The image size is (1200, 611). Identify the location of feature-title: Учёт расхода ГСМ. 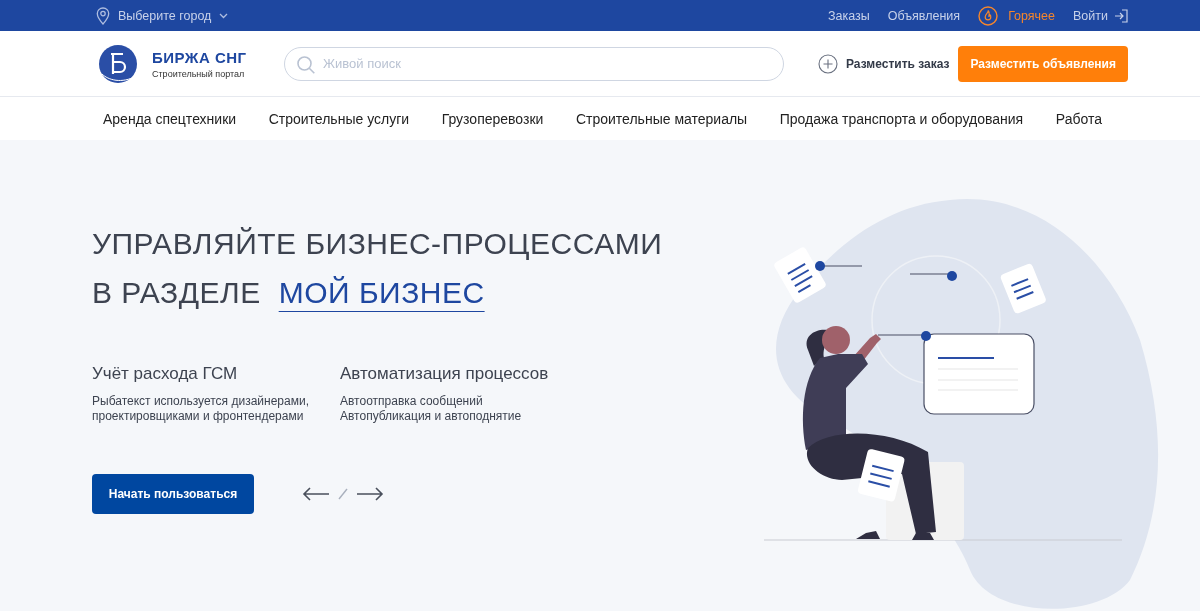
(165, 374).